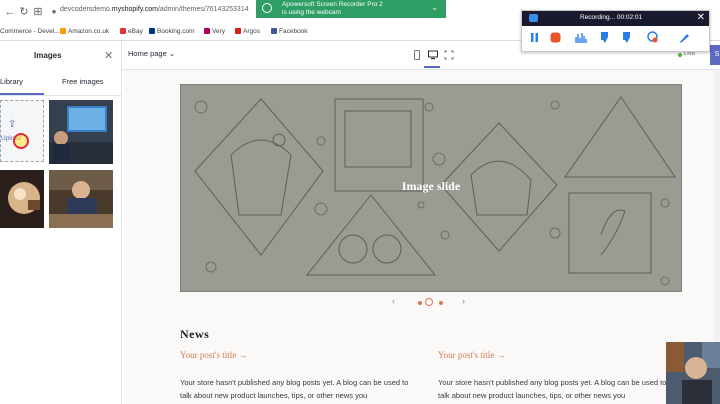  What do you see at coordinates (207, 31) in the screenshot?
I see `very-icon` at bounding box center [207, 31].